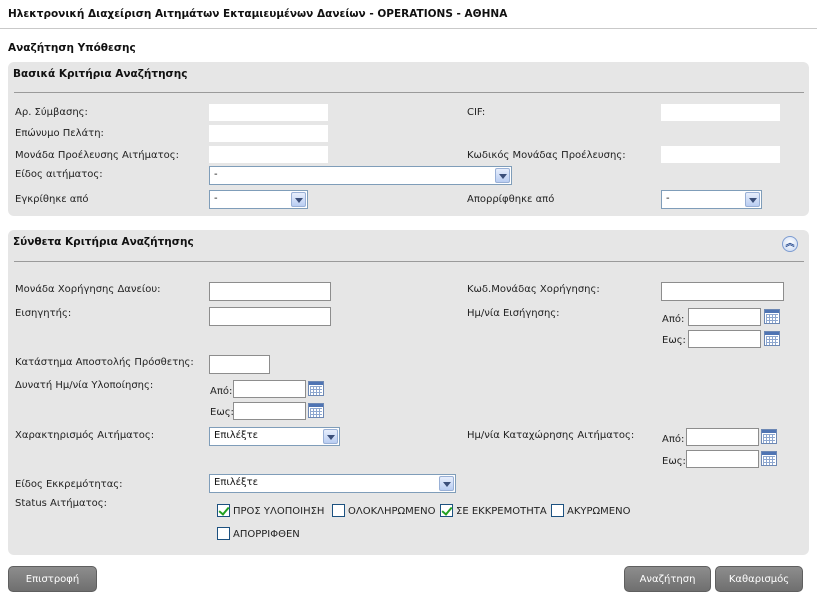 The height and width of the screenshot is (597, 817). What do you see at coordinates (88, 289) in the screenshot?
I see `granting-unit-label: Μονάδα Χορήγησης Δανείου:` at bounding box center [88, 289].